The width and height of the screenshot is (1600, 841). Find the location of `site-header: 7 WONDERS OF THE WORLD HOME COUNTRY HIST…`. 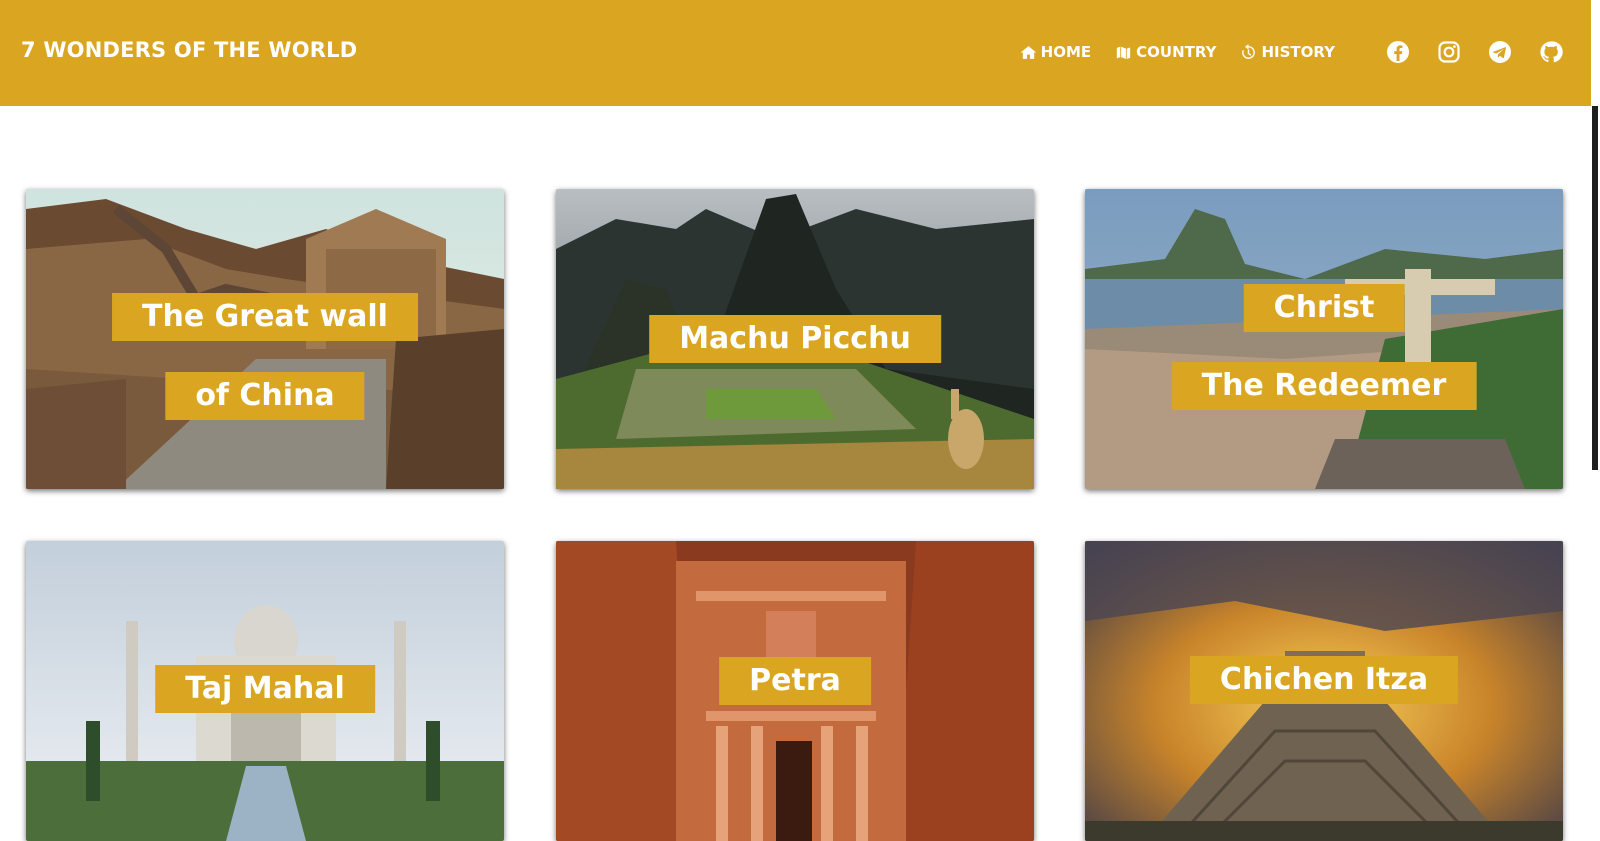

site-header: 7 WONDERS OF THE WORLD HOME COUNTRY HIST… is located at coordinates (795, 53).